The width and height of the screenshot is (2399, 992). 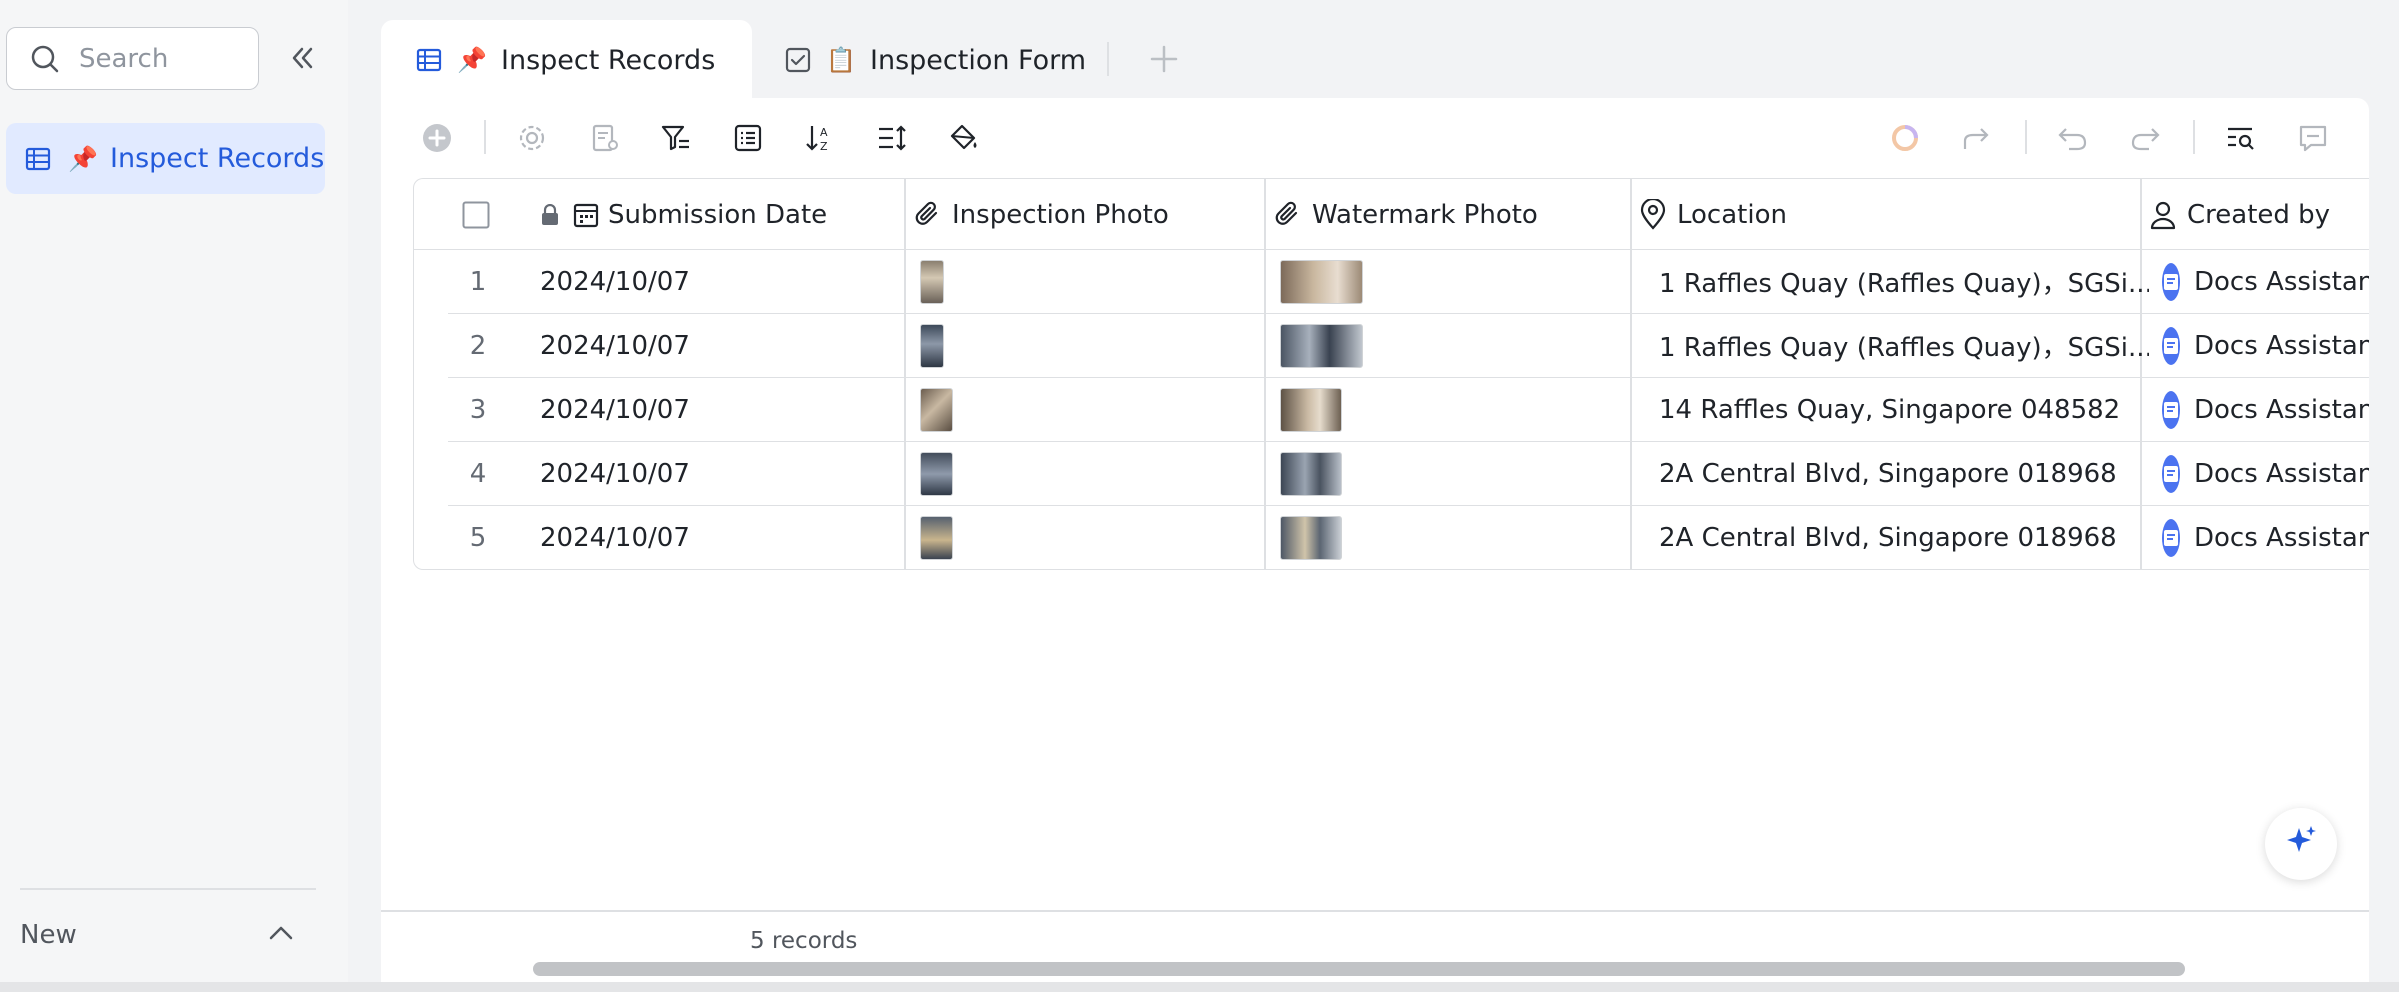 I want to click on share-icon, so click(x=1977, y=138).